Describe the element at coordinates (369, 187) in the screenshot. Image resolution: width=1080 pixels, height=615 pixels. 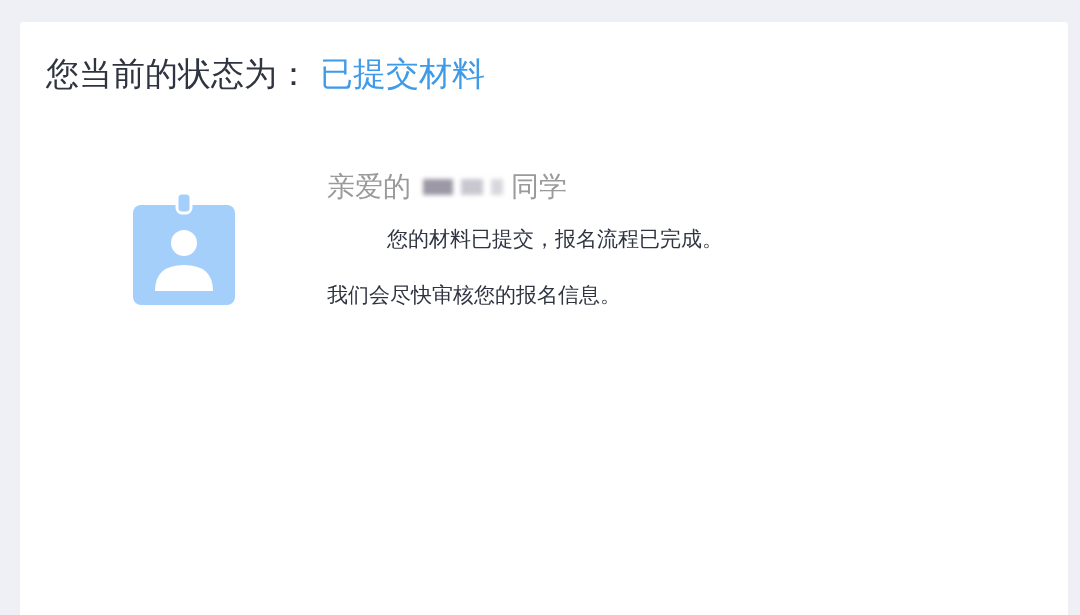
I see `greeting-prefix: 亲爱的` at that location.